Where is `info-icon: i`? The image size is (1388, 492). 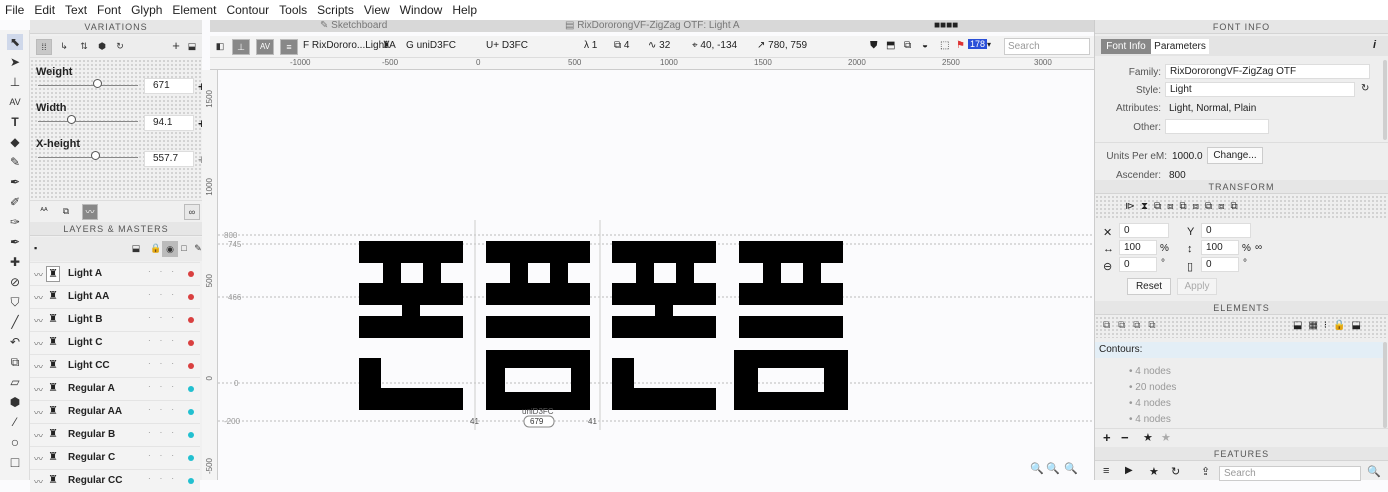
info-icon: i is located at coordinates (1374, 45).